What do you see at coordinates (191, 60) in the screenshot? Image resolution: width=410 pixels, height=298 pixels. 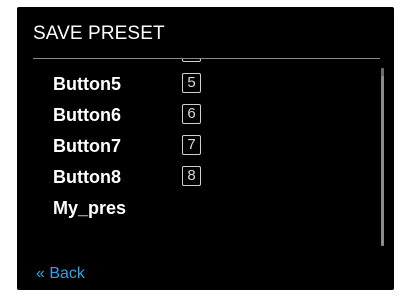 I see `hotkey-badge: 4` at bounding box center [191, 60].